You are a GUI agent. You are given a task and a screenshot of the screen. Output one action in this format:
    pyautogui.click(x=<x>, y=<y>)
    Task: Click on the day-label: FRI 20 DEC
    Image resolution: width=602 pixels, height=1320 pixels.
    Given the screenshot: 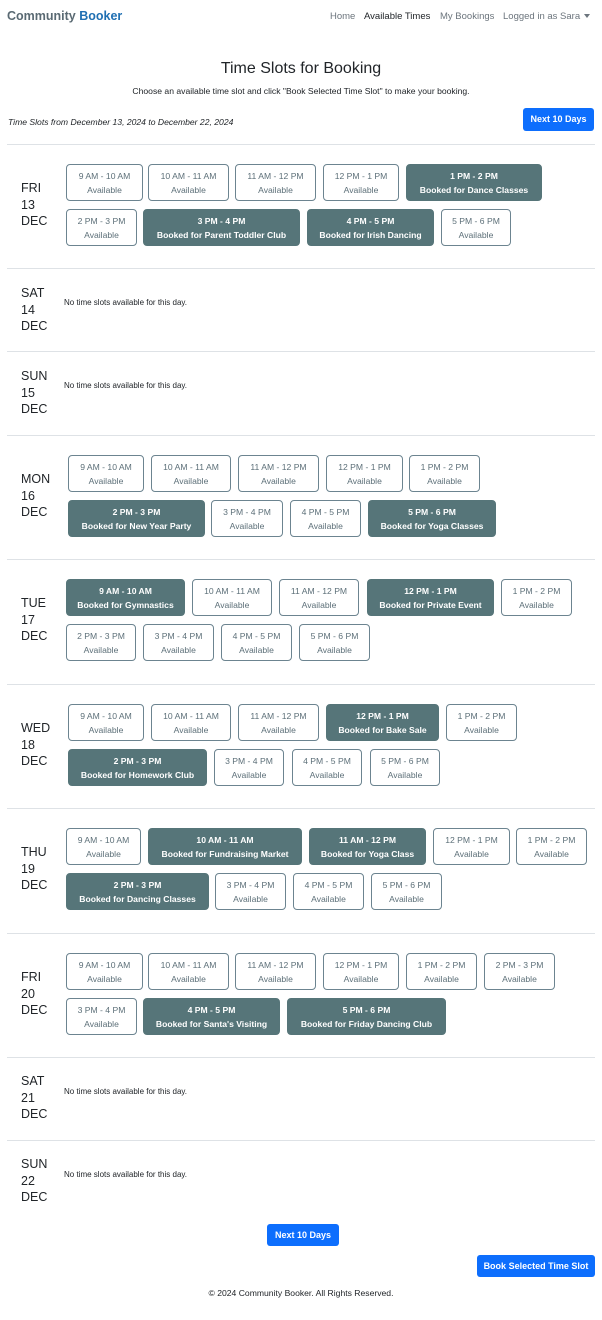 What is the action you would take?
    pyautogui.click(x=34, y=994)
    